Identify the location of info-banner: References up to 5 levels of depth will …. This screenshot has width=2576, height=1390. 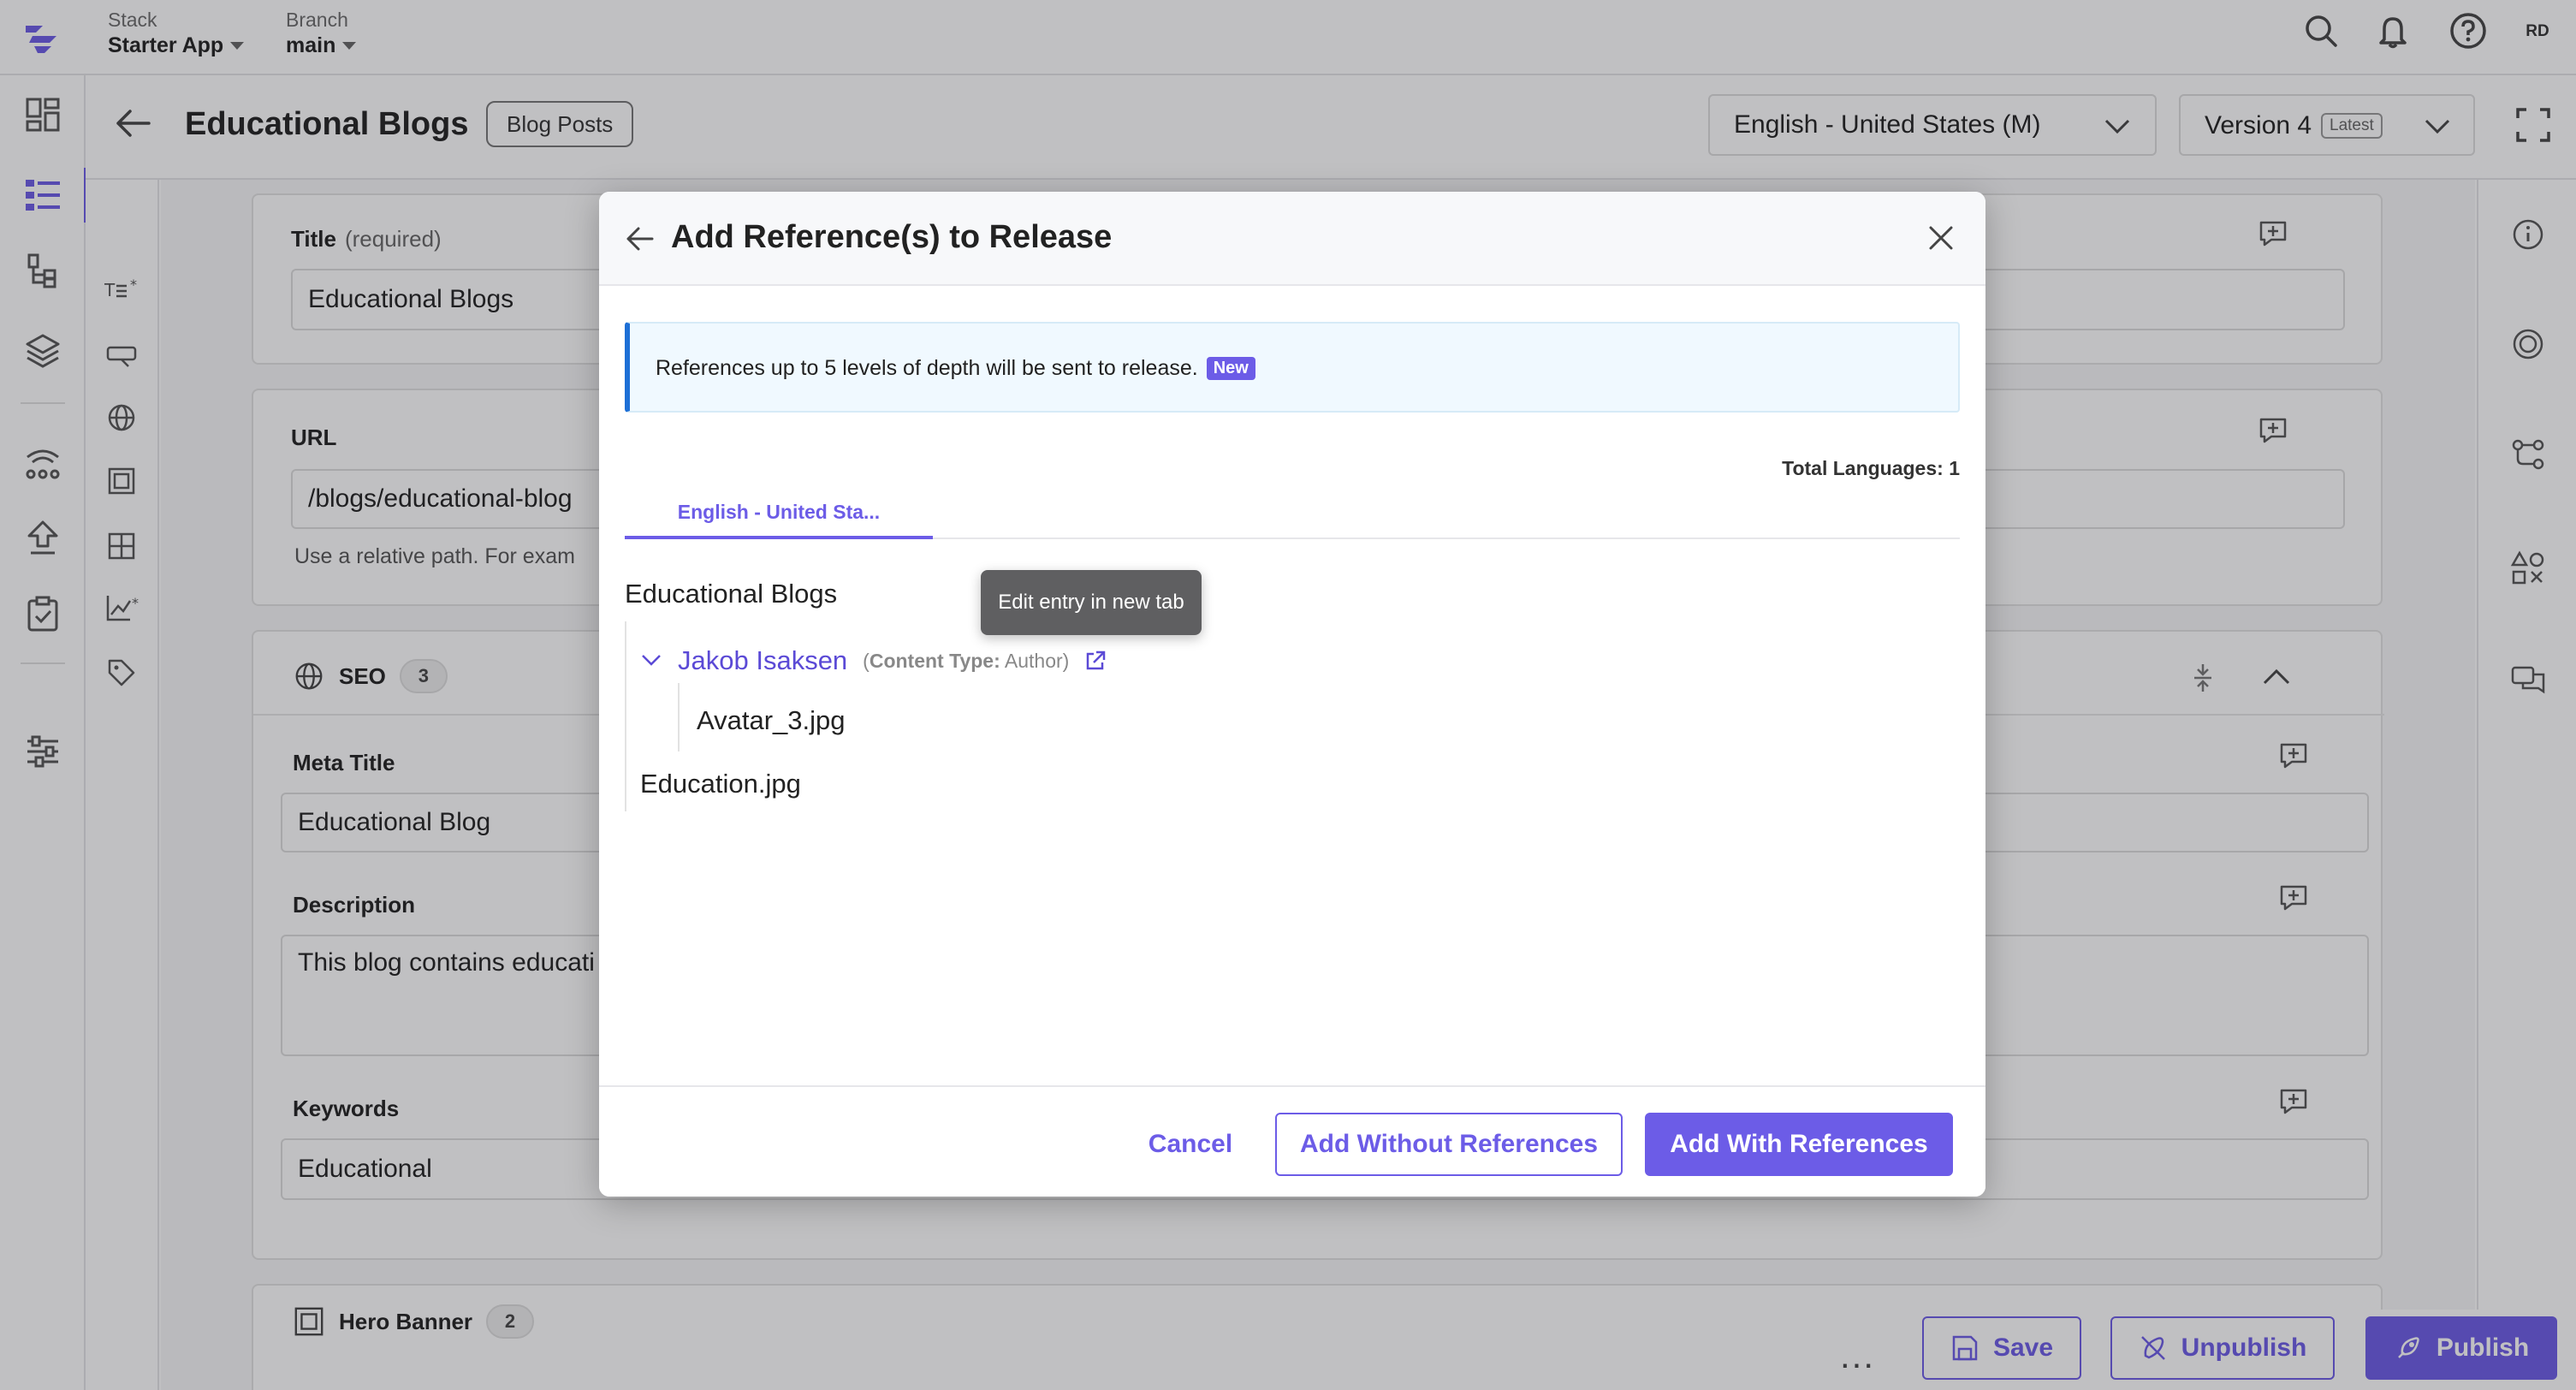
(1292, 368).